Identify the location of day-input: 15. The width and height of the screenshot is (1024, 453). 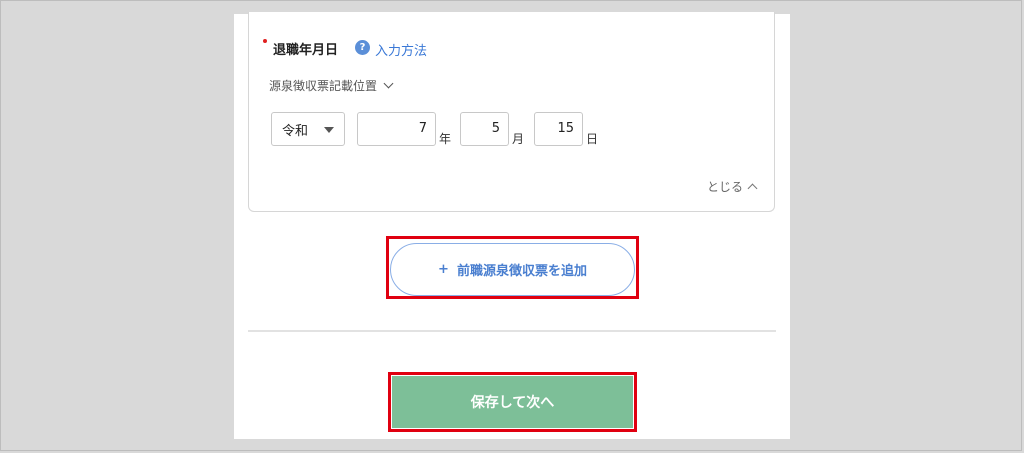
(558, 129).